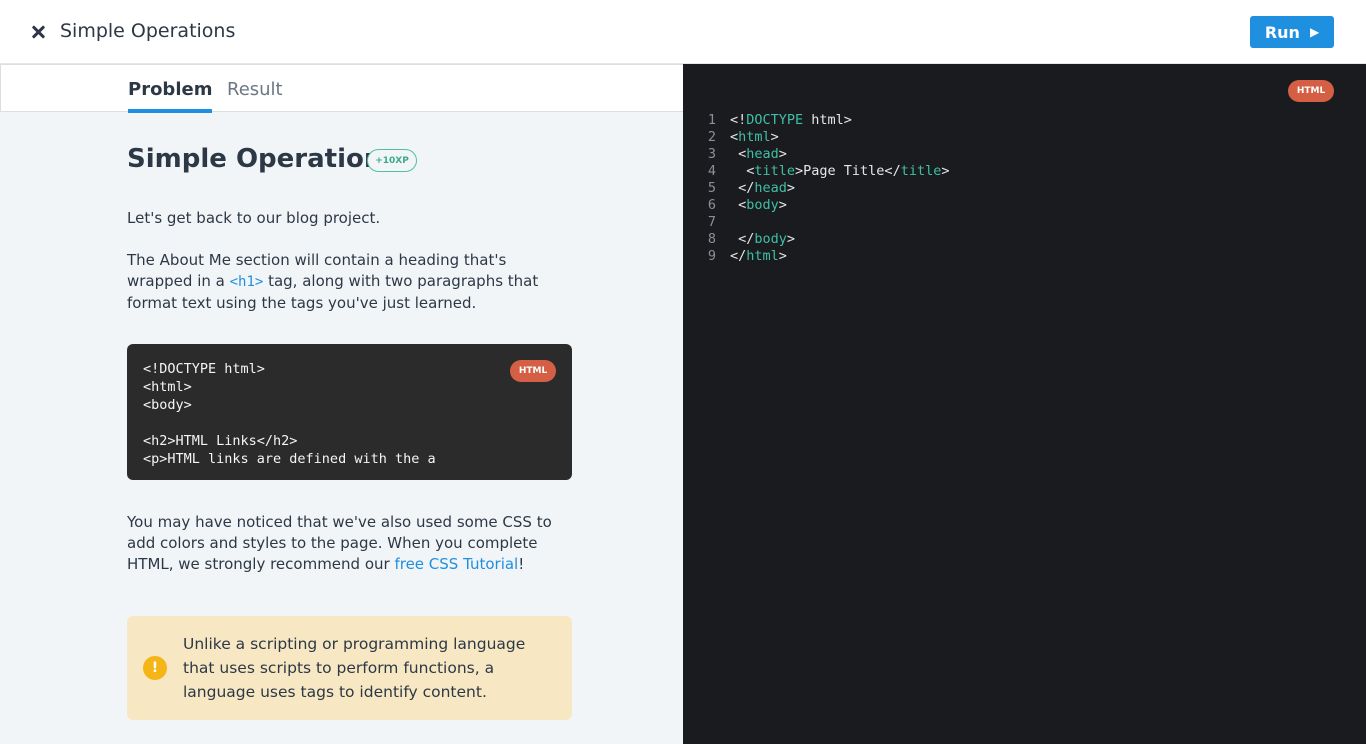  Describe the element at coordinates (1024, 154) in the screenshot. I see `code-line: 3 <head>` at that location.